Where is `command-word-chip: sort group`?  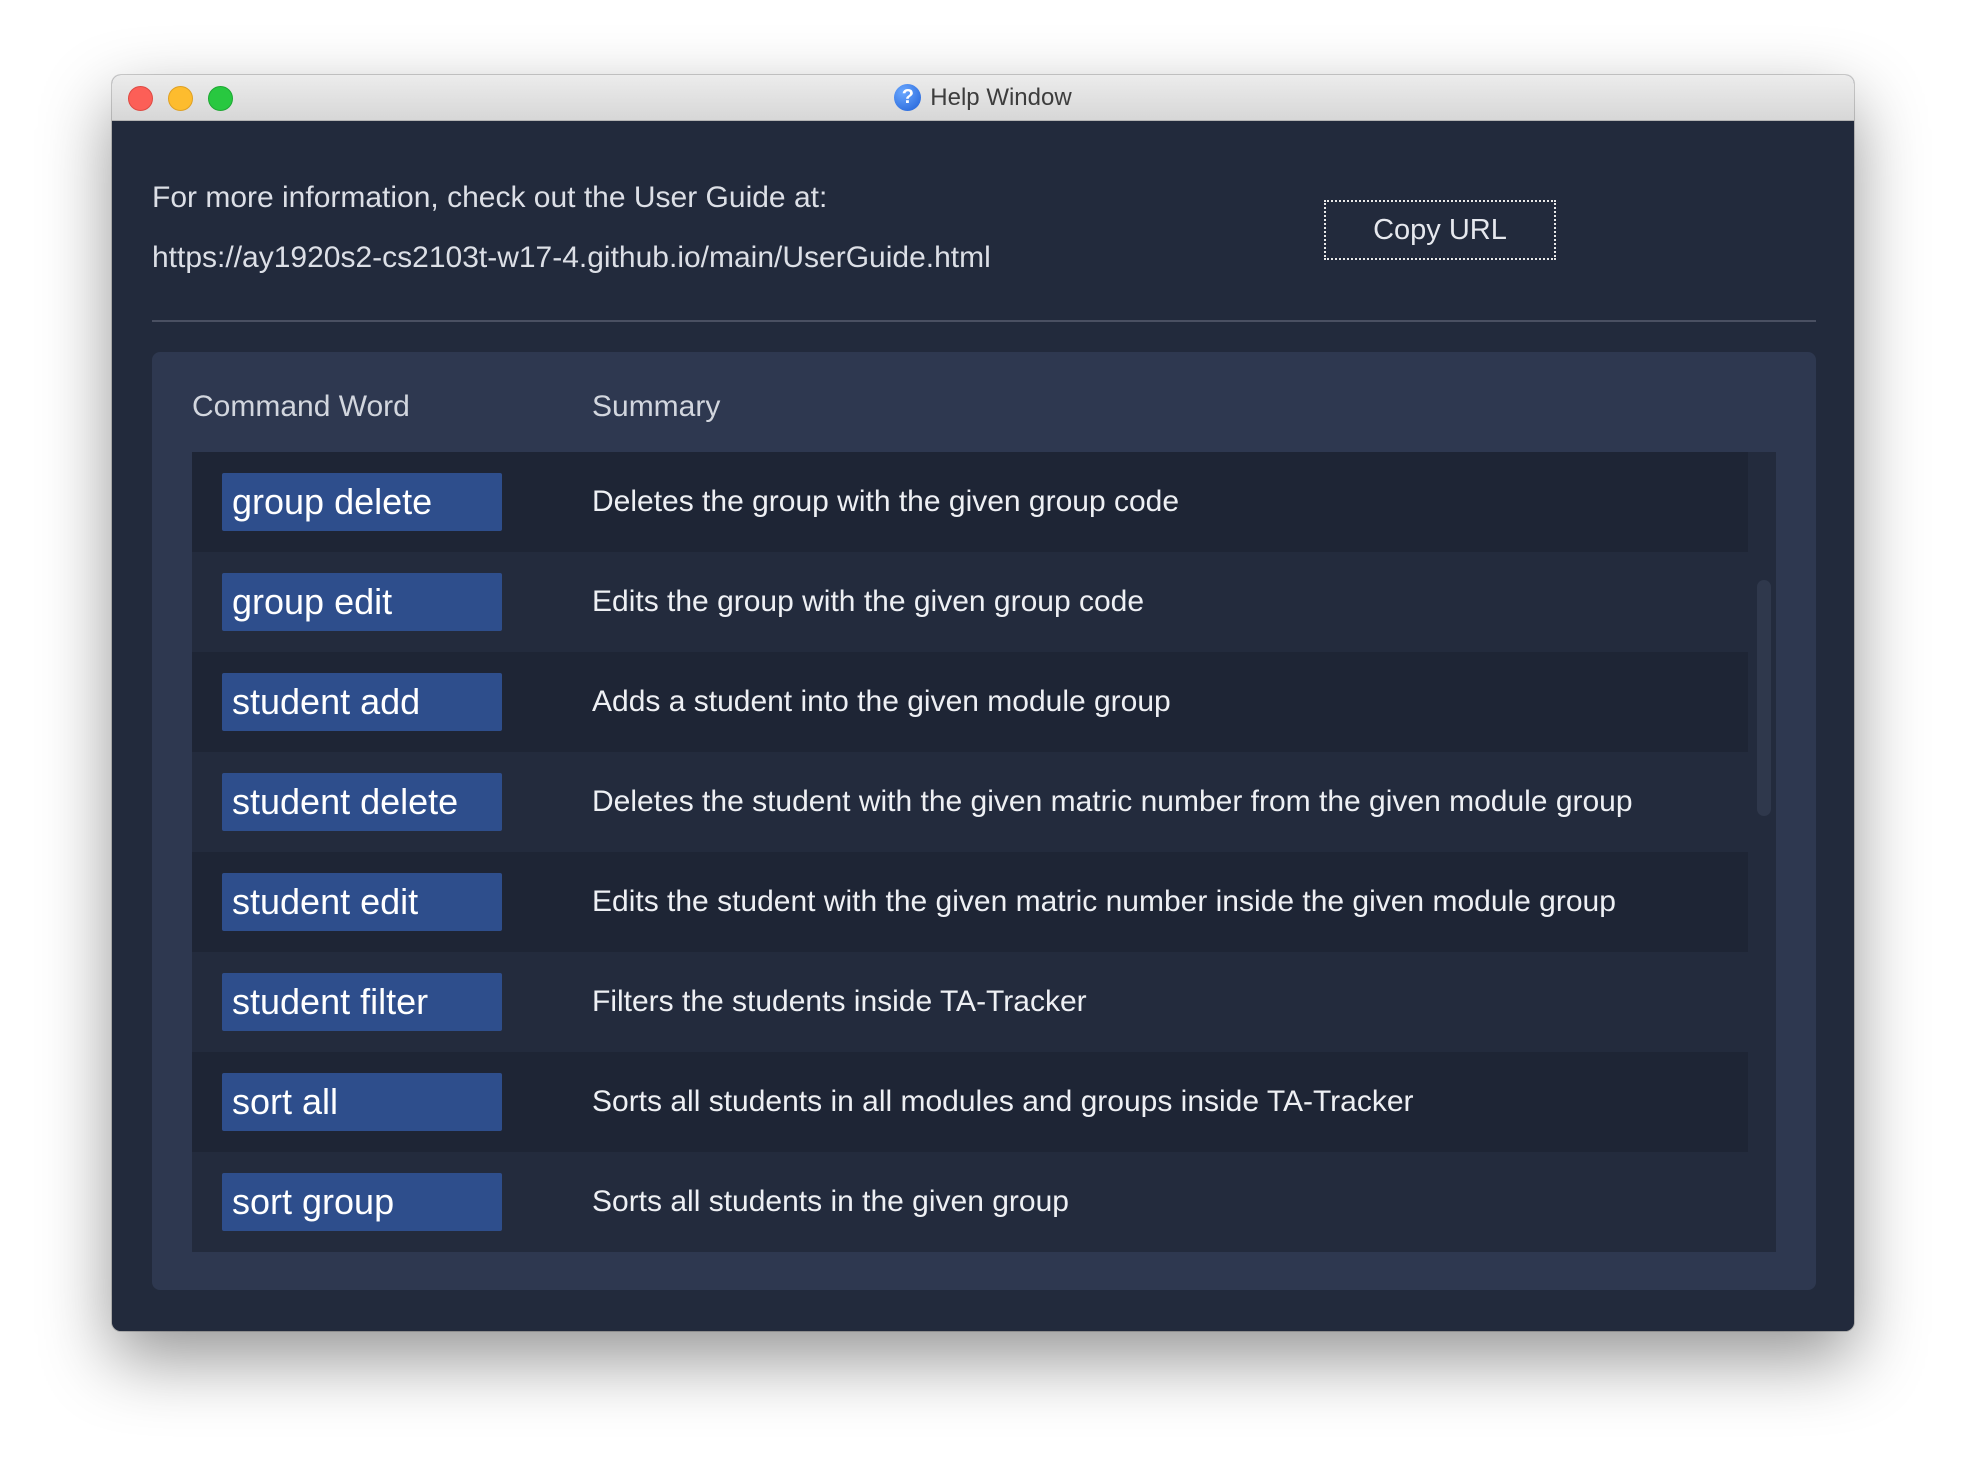
command-word-chip: sort group is located at coordinates (362, 1202).